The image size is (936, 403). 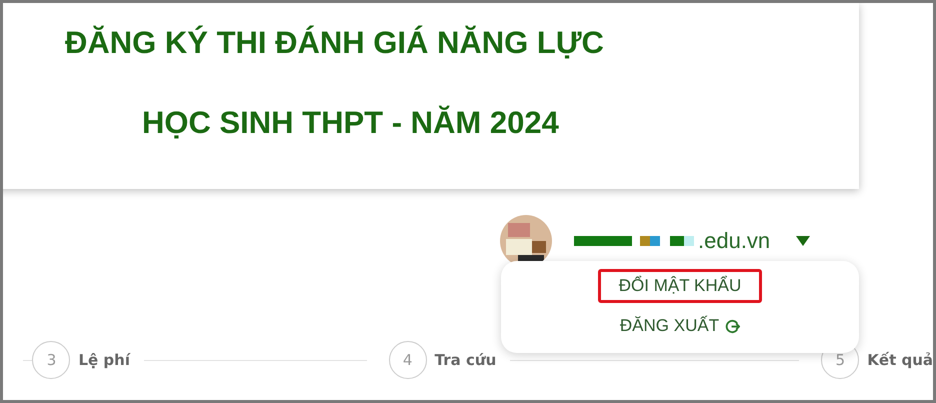 What do you see at coordinates (350, 123) in the screenshot?
I see `page-title: HỌC SINH THPT - NĂM 2024` at bounding box center [350, 123].